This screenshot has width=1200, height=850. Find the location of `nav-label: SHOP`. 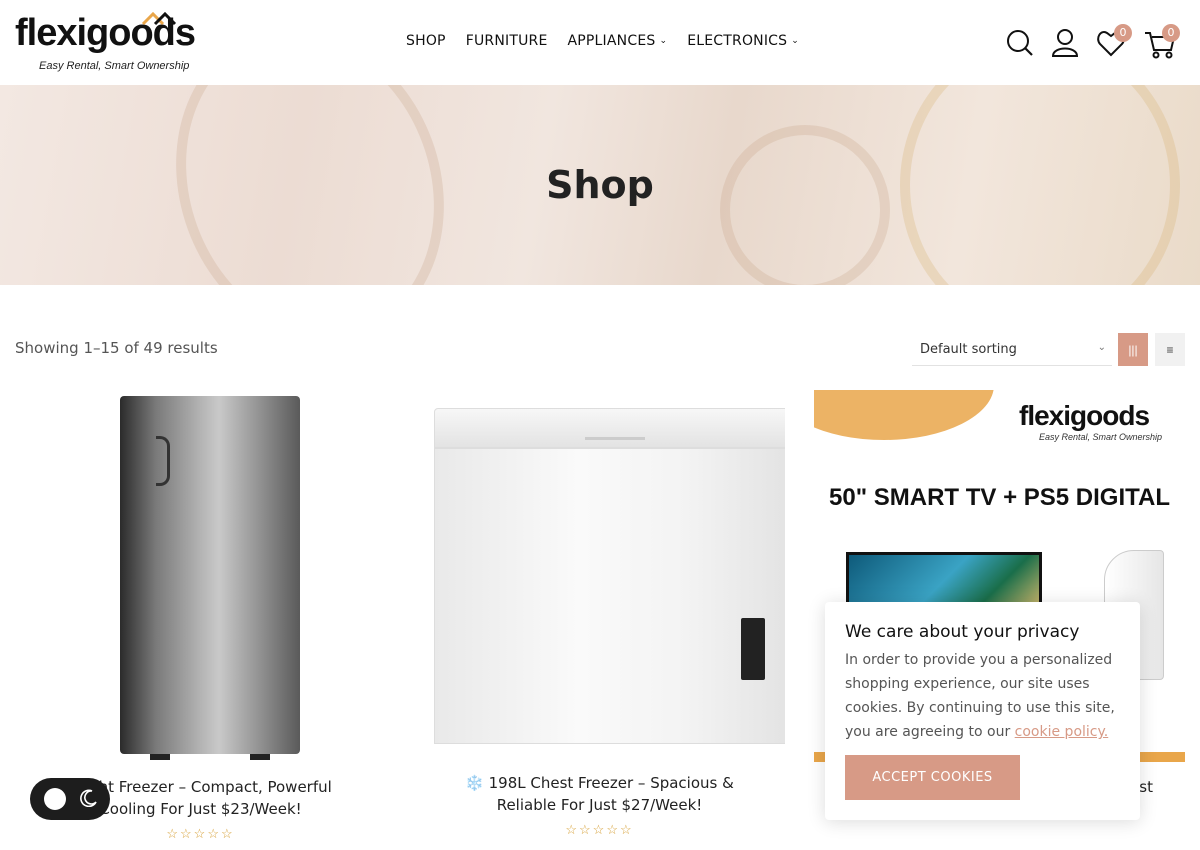

nav-label: SHOP is located at coordinates (426, 41).